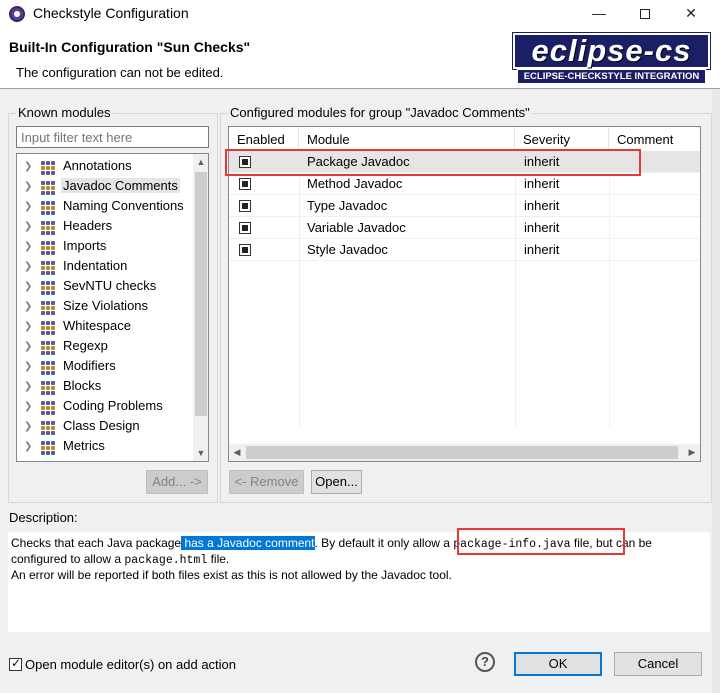 Image resolution: width=720 pixels, height=693 pixels. Describe the element at coordinates (433, 162) in the screenshot. I see `highlight-annotation-row` at that location.